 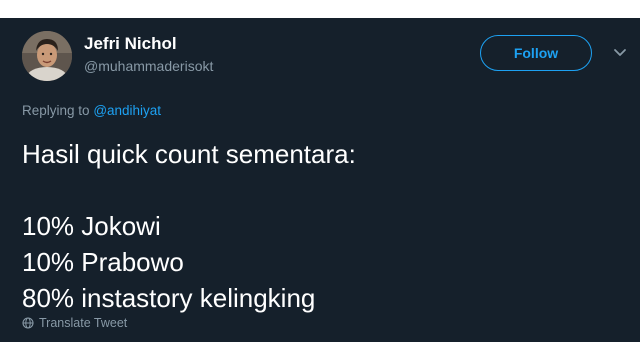 What do you see at coordinates (91, 226) in the screenshot?
I see `tweet-text-line: 10% Jokowi` at bounding box center [91, 226].